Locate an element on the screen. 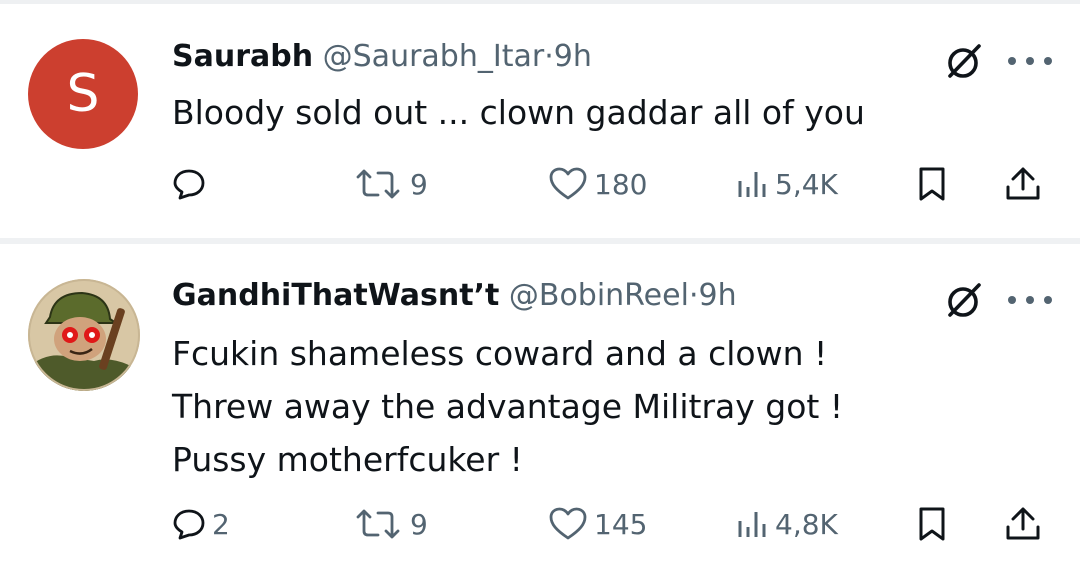  handle: @Saurabh_Itar is located at coordinates (434, 56).